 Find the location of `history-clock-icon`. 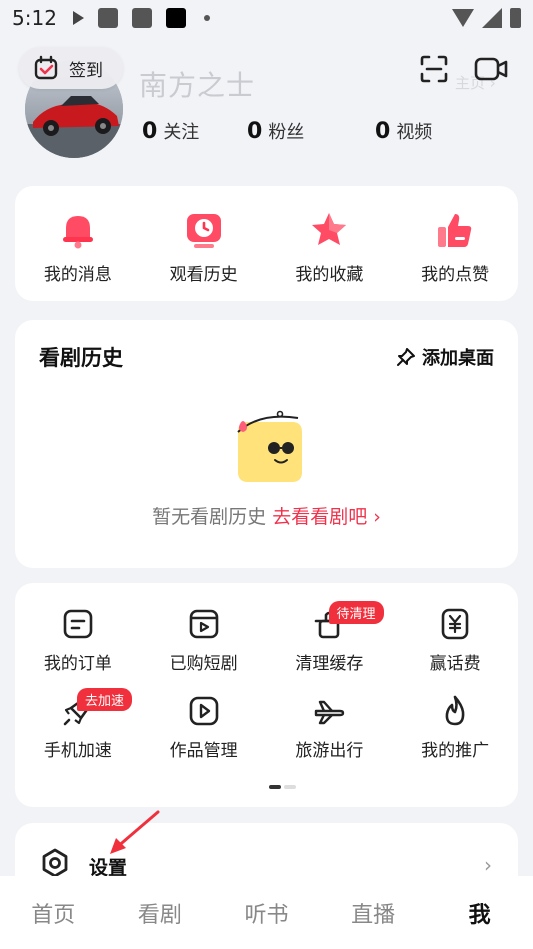

history-clock-icon is located at coordinates (203, 231).